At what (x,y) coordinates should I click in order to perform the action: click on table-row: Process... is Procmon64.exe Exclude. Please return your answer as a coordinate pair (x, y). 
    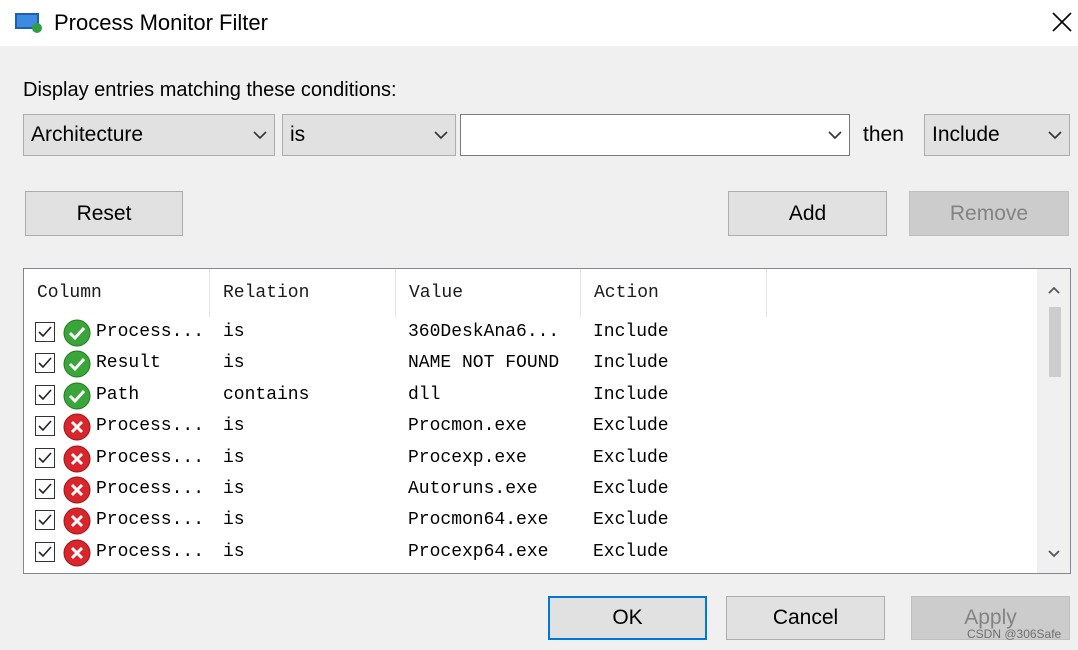
    Looking at the image, I should click on (530, 520).